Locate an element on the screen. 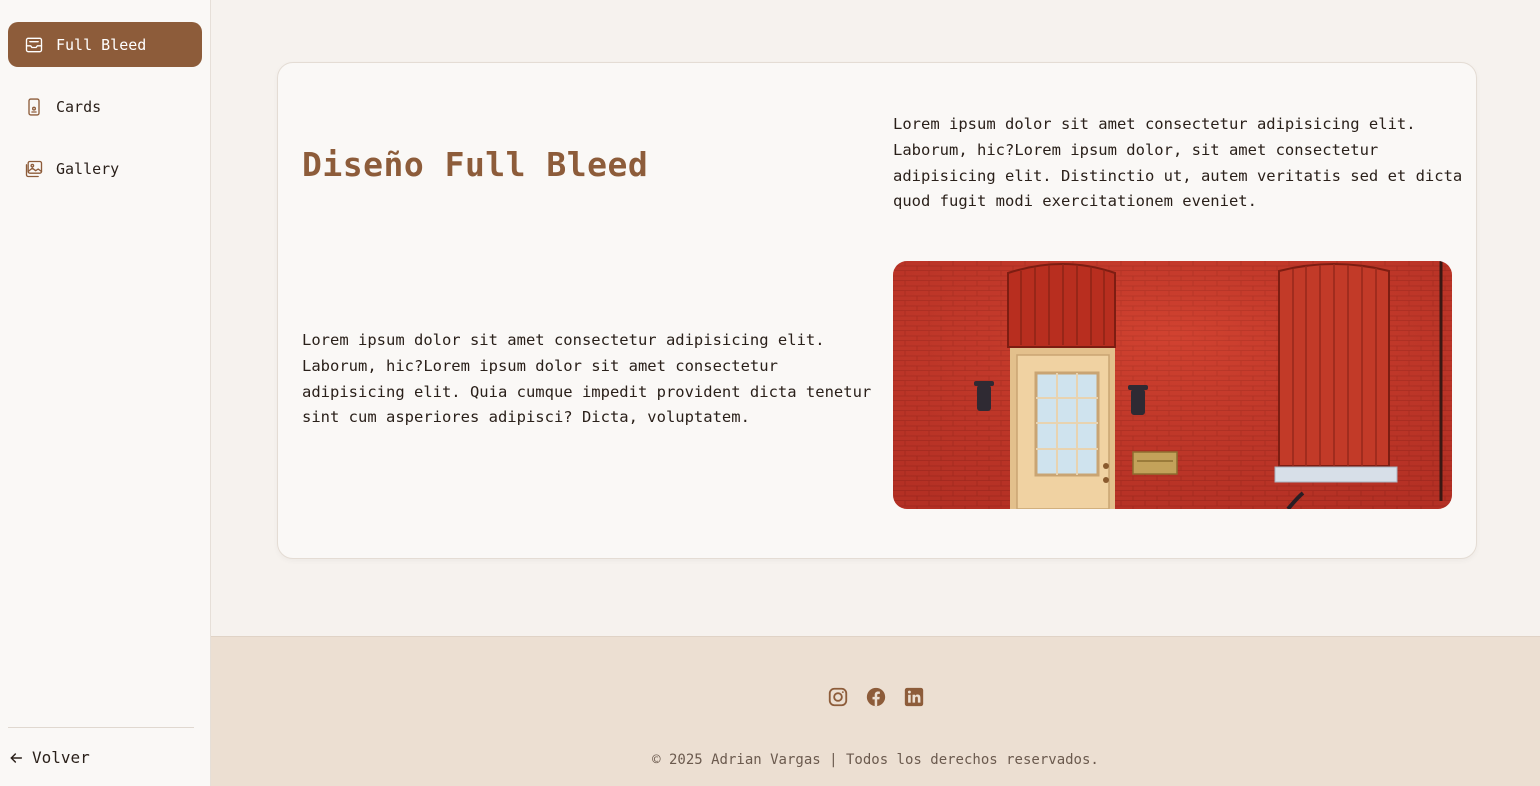  facebook-icon is located at coordinates (876, 697).